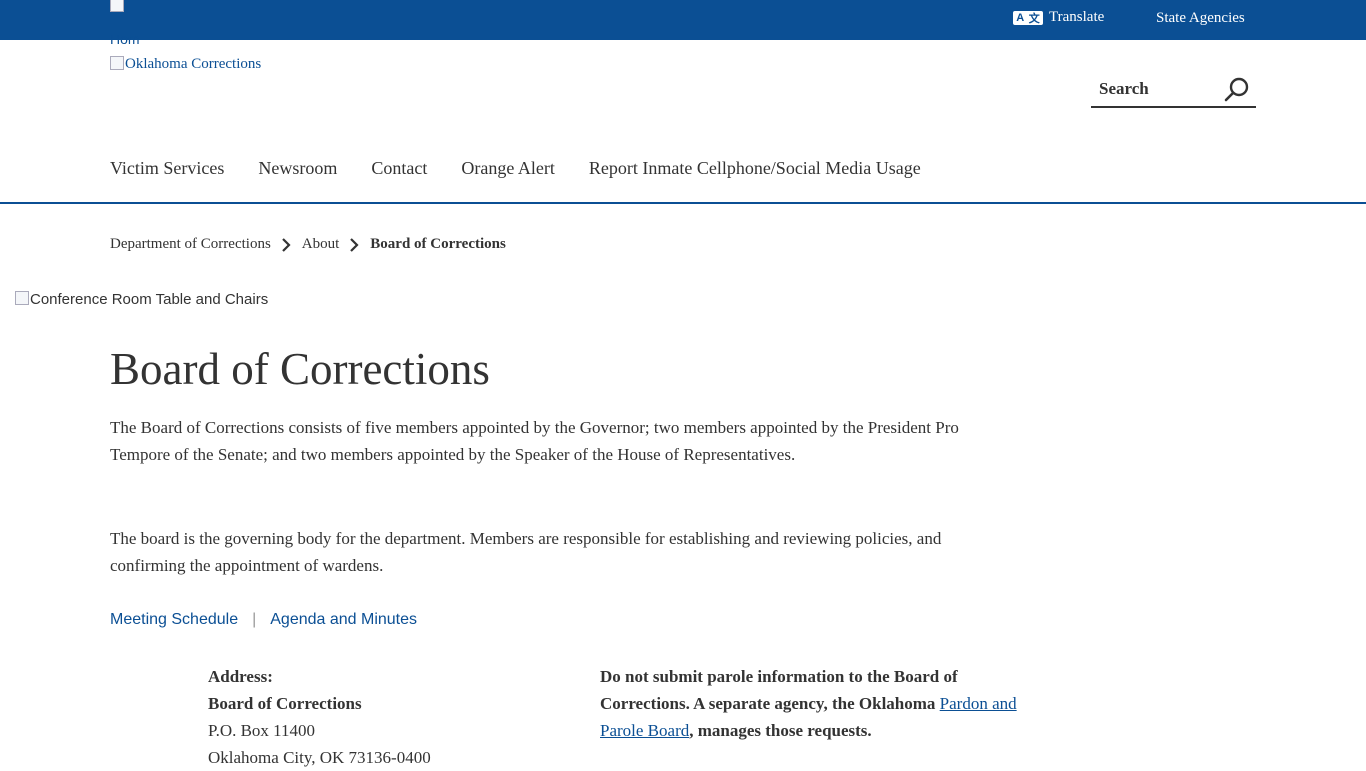 This screenshot has height=771, width=1366. I want to click on breadcrumb-item-about: About, so click(321, 244).